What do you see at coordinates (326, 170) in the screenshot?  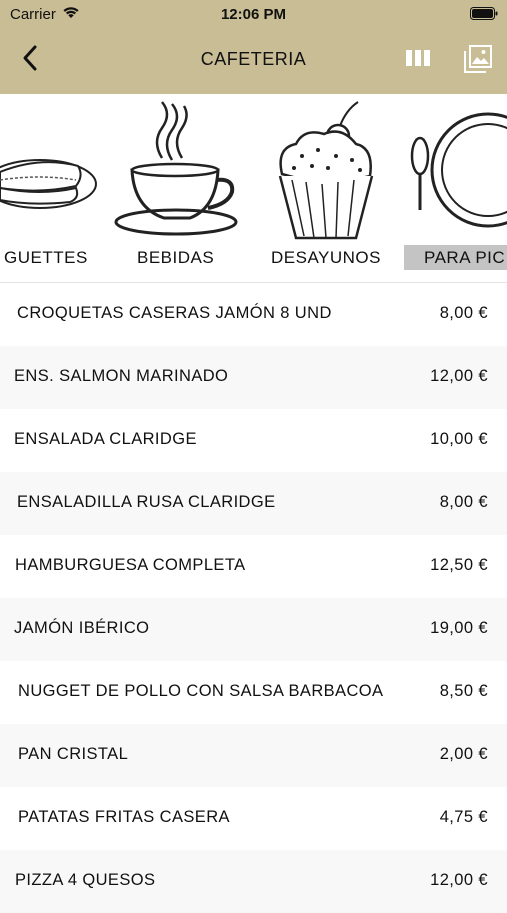 I see `cupcake-icon` at bounding box center [326, 170].